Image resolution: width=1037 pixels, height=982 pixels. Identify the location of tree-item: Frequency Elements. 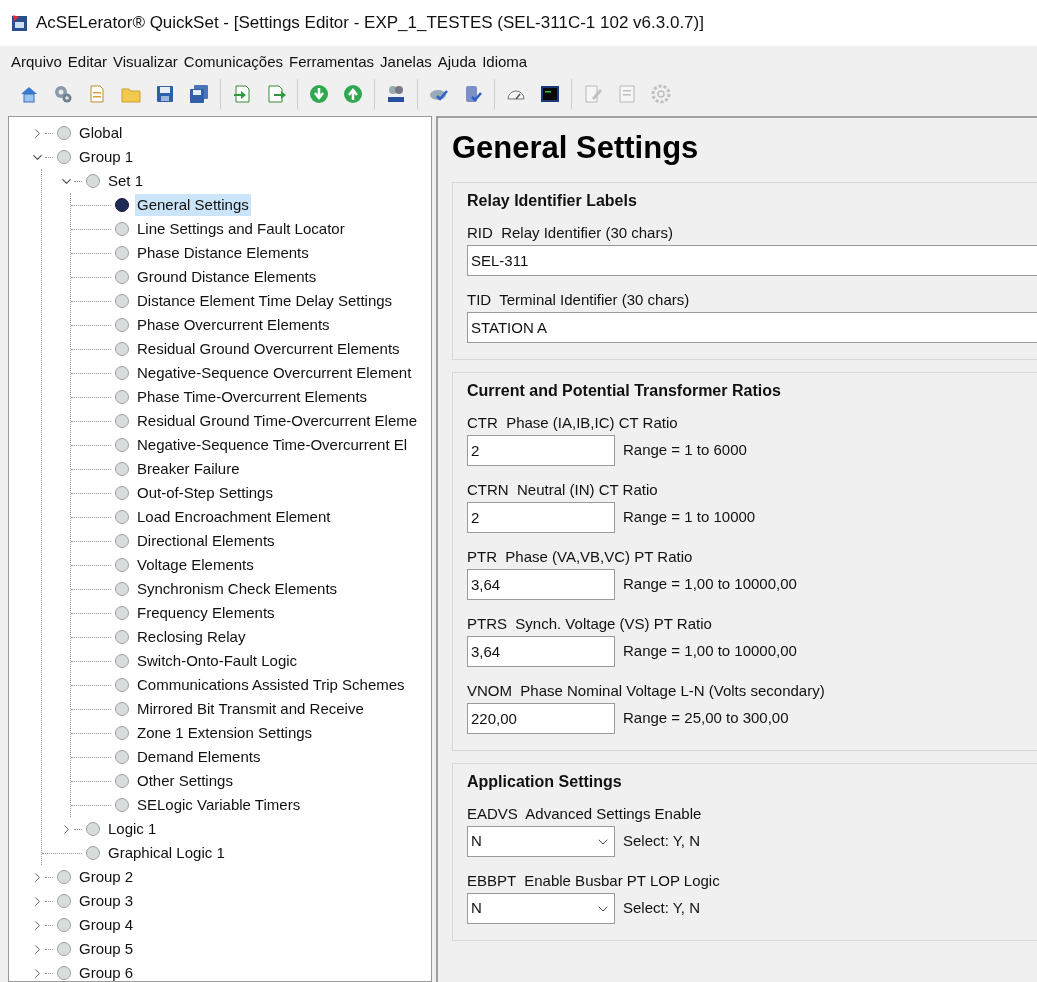
(206, 613).